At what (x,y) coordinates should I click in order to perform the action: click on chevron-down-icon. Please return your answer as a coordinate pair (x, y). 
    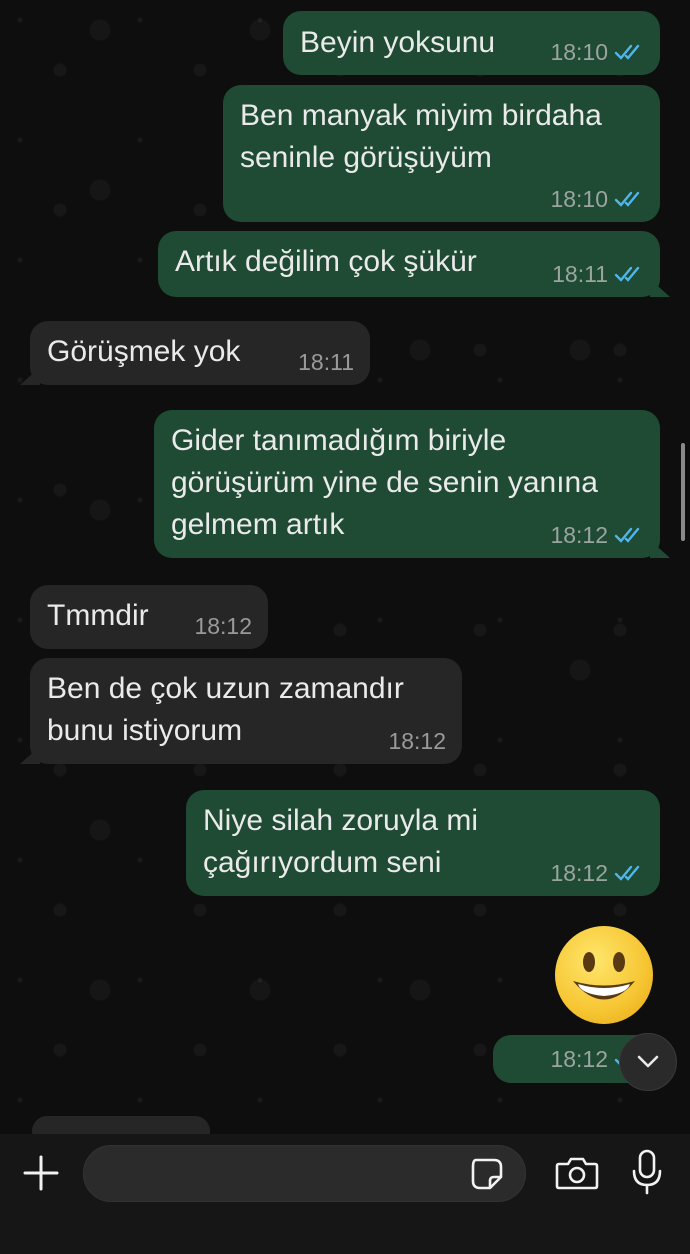
    Looking at the image, I should click on (648, 1061).